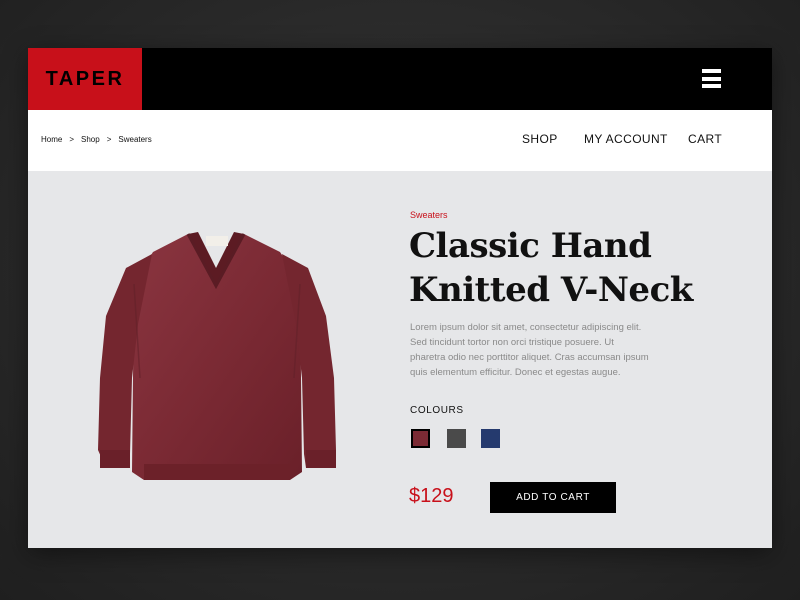 Image resolution: width=800 pixels, height=600 pixels. What do you see at coordinates (490, 438) in the screenshot?
I see `colour-swatch-navy` at bounding box center [490, 438].